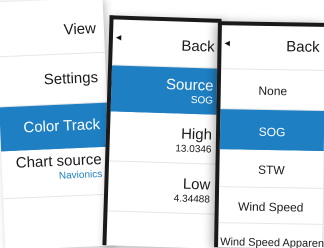 The width and height of the screenshot is (324, 248). I want to click on option-none: None, so click(272, 90).